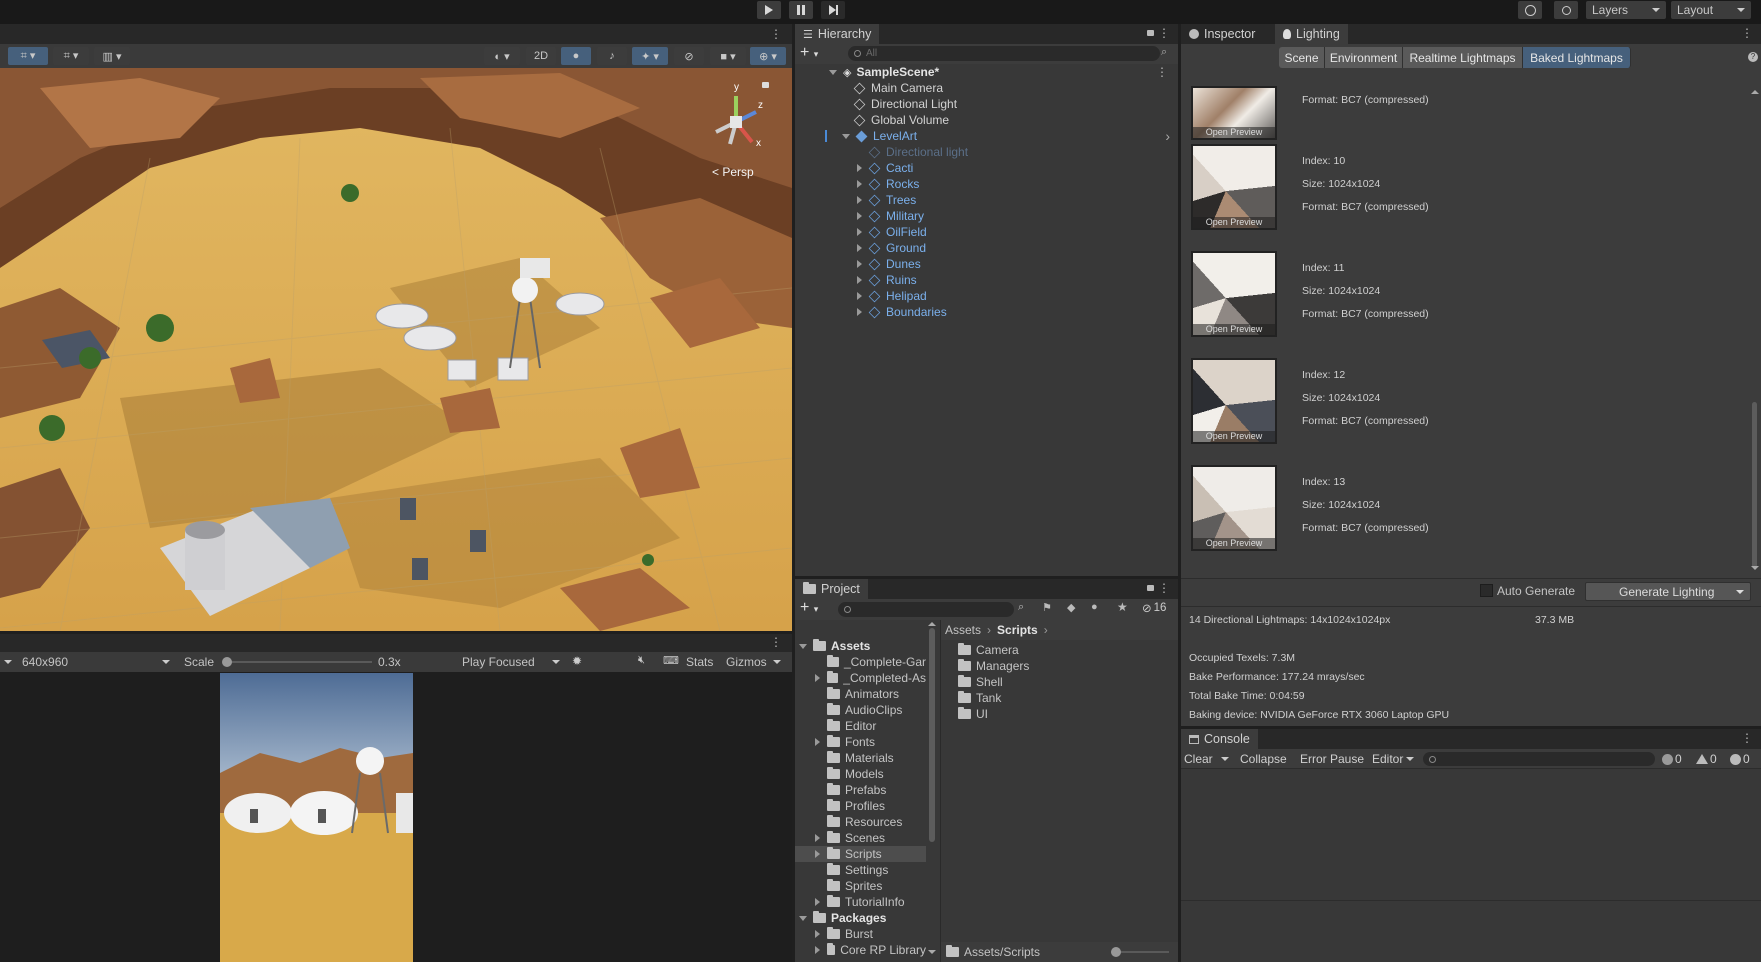 The width and height of the screenshot is (1761, 962). Describe the element at coordinates (577, 661) in the screenshot. I see `bug-icon: ✹` at that location.